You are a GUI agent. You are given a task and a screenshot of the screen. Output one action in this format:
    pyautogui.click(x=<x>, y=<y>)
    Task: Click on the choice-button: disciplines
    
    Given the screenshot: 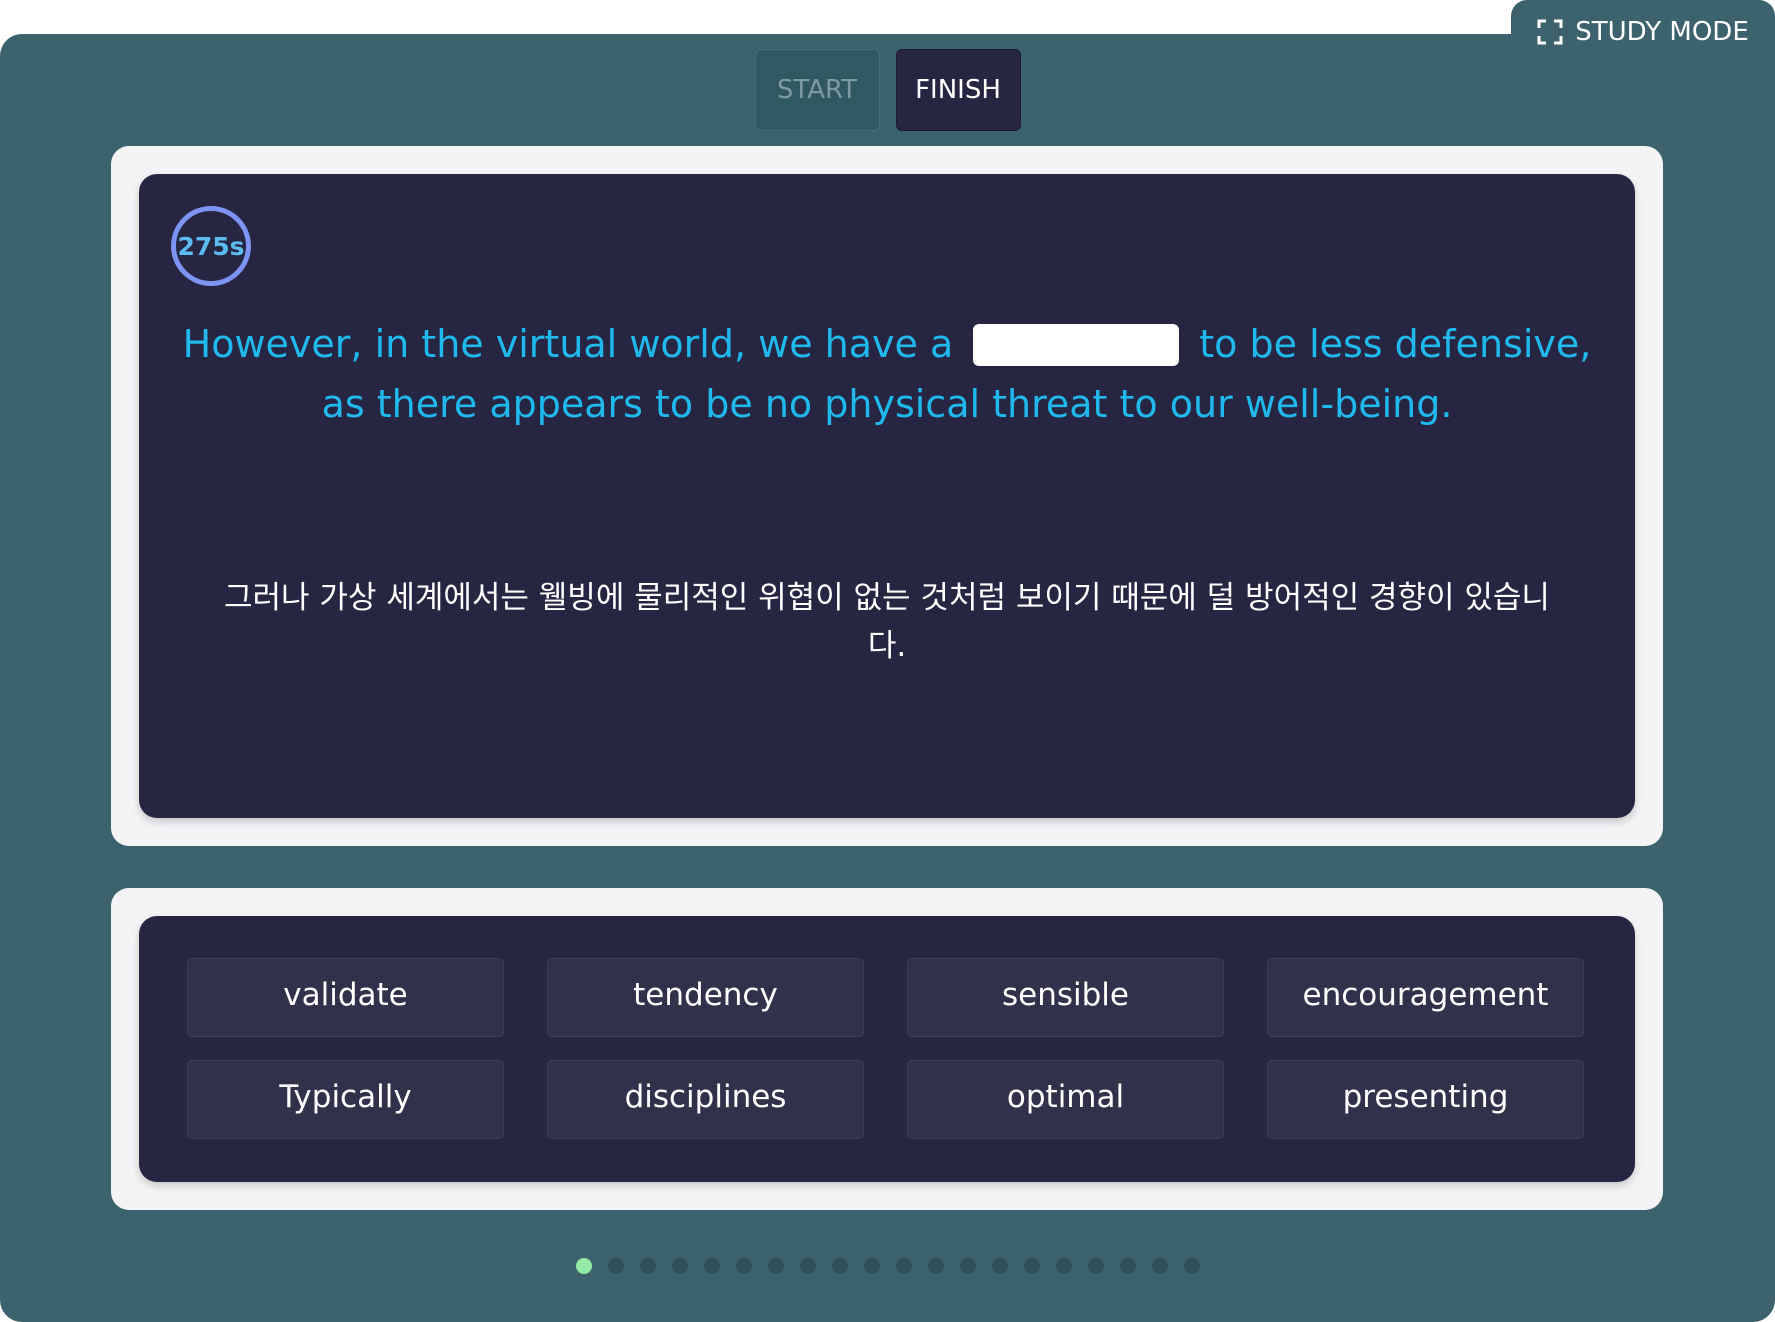 What is the action you would take?
    pyautogui.click(x=705, y=1099)
    